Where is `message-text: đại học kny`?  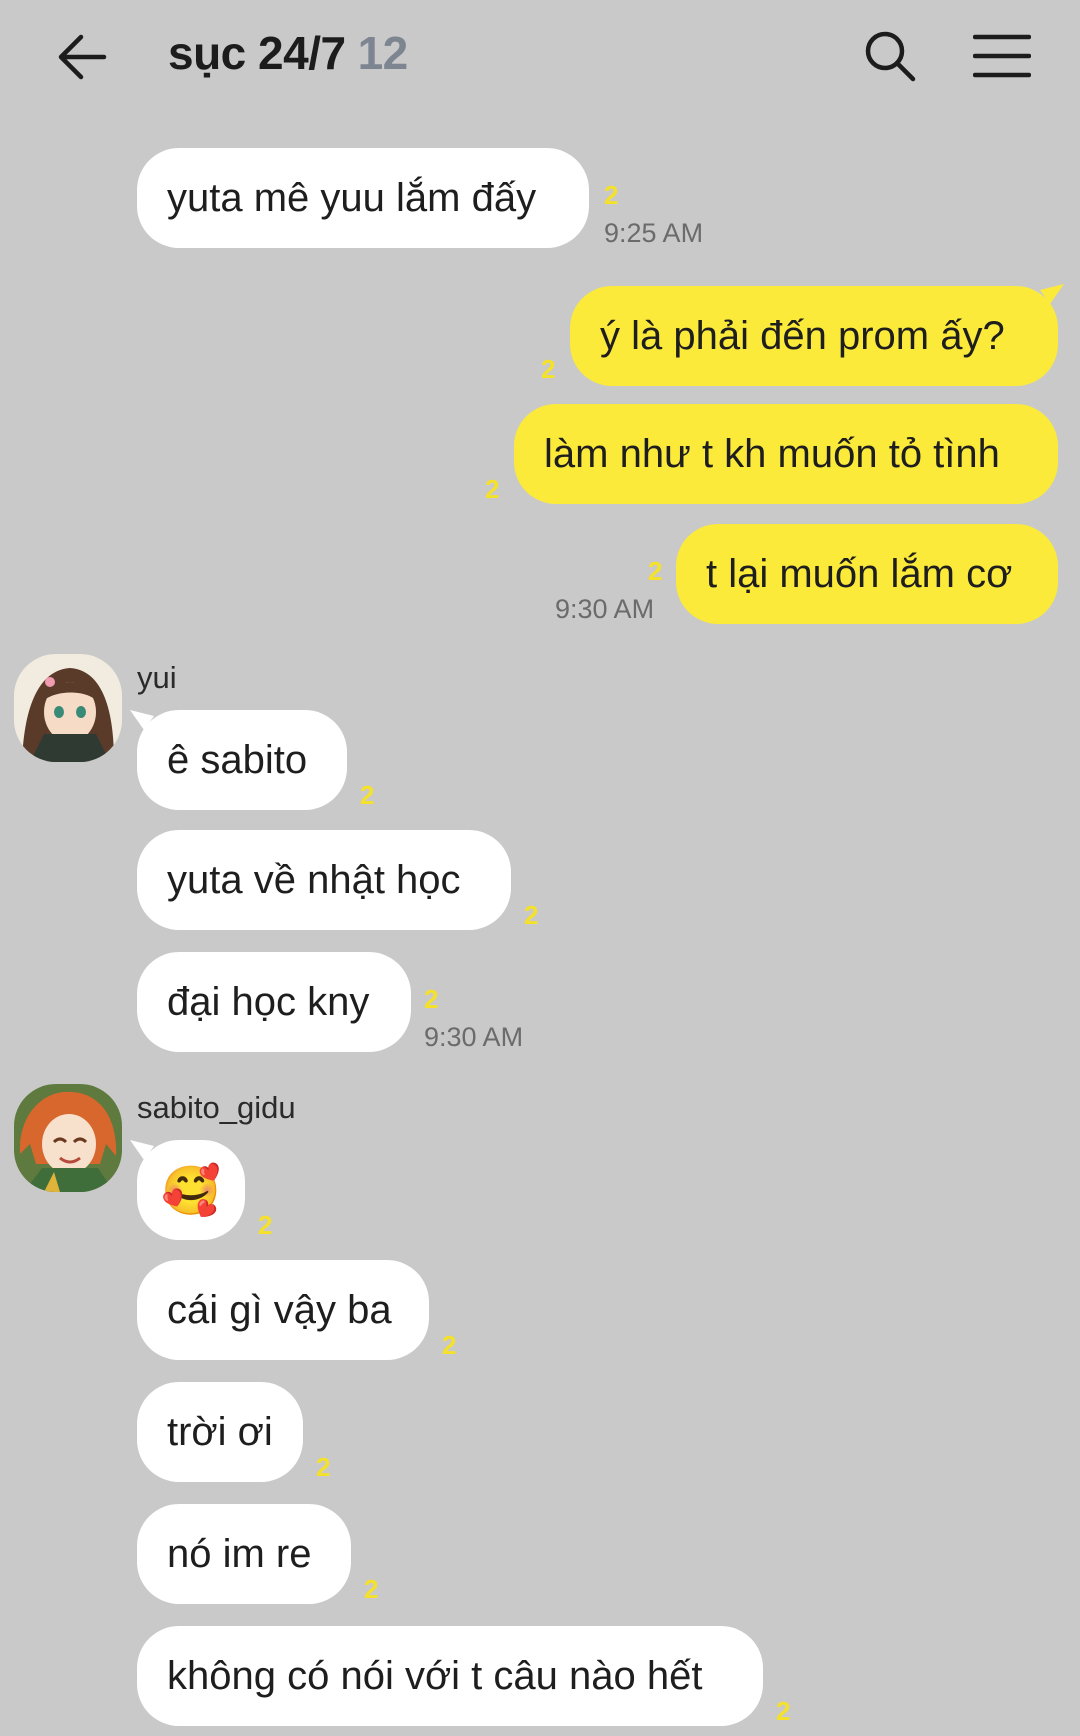 message-text: đại học kny is located at coordinates (268, 1001).